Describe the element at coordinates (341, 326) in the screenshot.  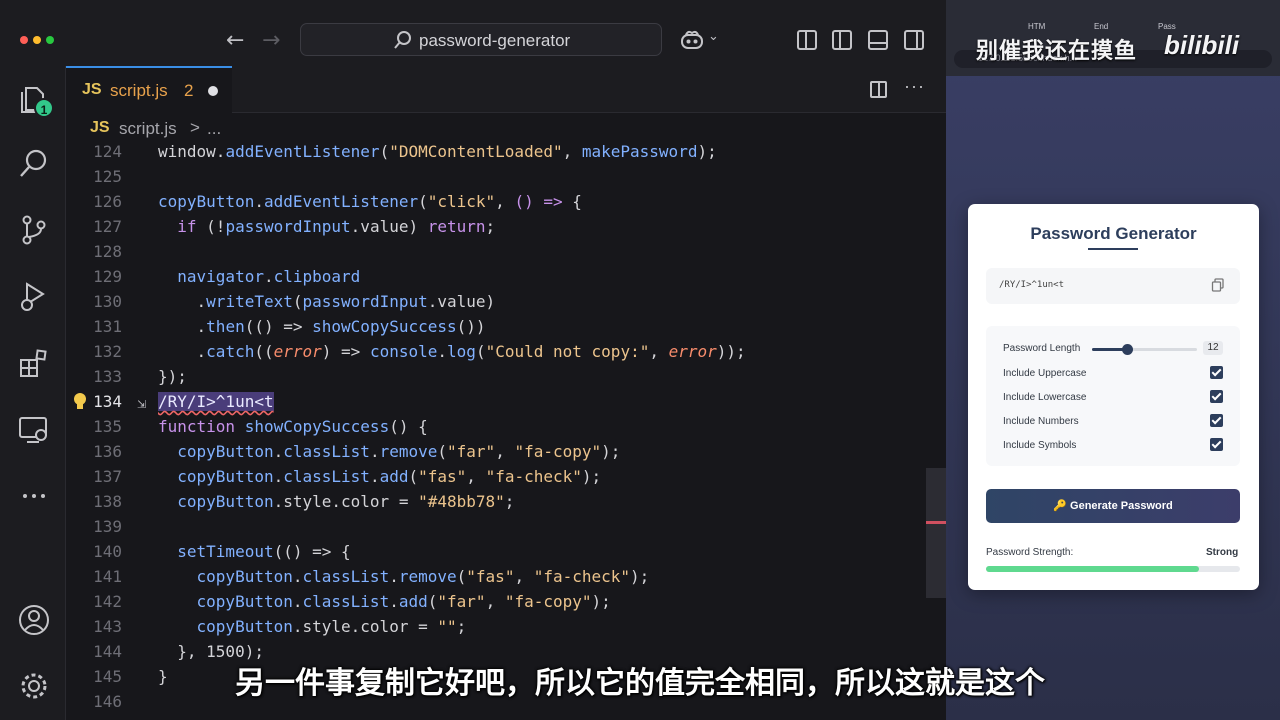
I see `code-text: .then(() => showCopySuccess())` at that location.